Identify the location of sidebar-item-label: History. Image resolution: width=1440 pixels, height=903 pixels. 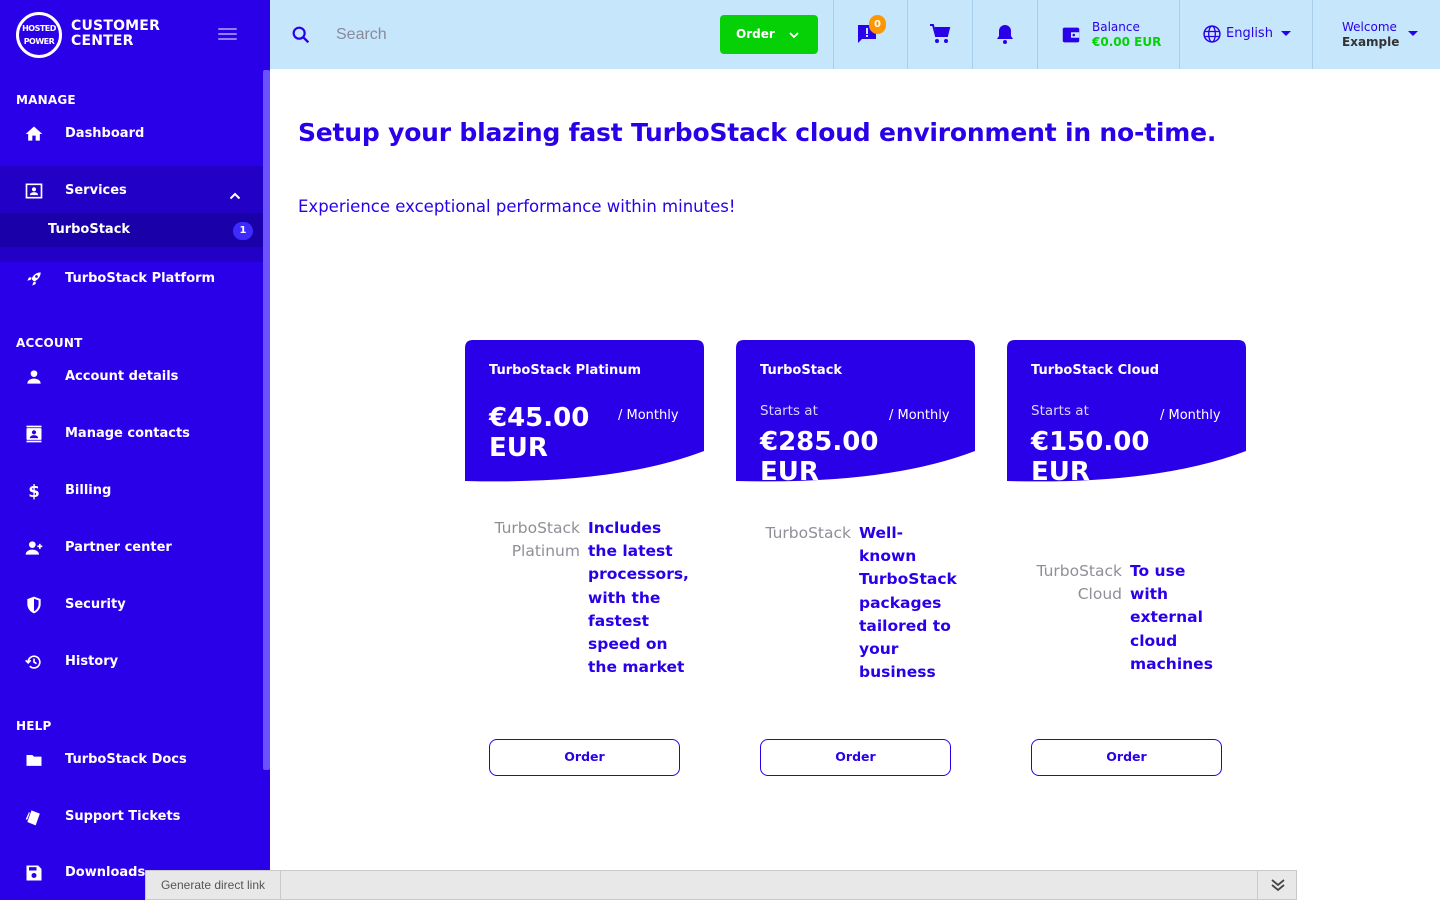
(92, 661).